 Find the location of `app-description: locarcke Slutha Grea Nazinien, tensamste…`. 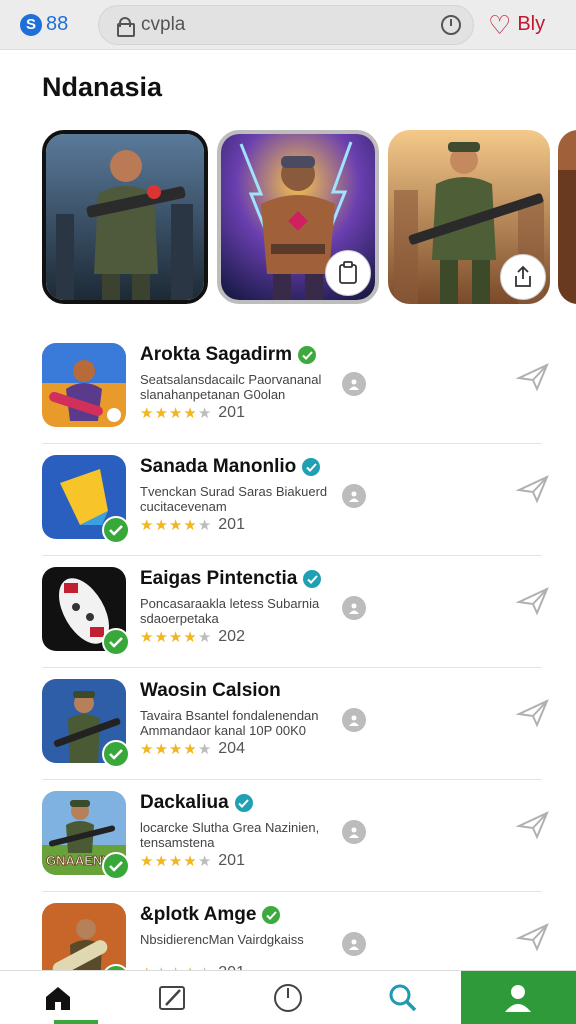

app-description: locarcke Slutha Grea Nazinien, tensamste… is located at coordinates (245, 835).